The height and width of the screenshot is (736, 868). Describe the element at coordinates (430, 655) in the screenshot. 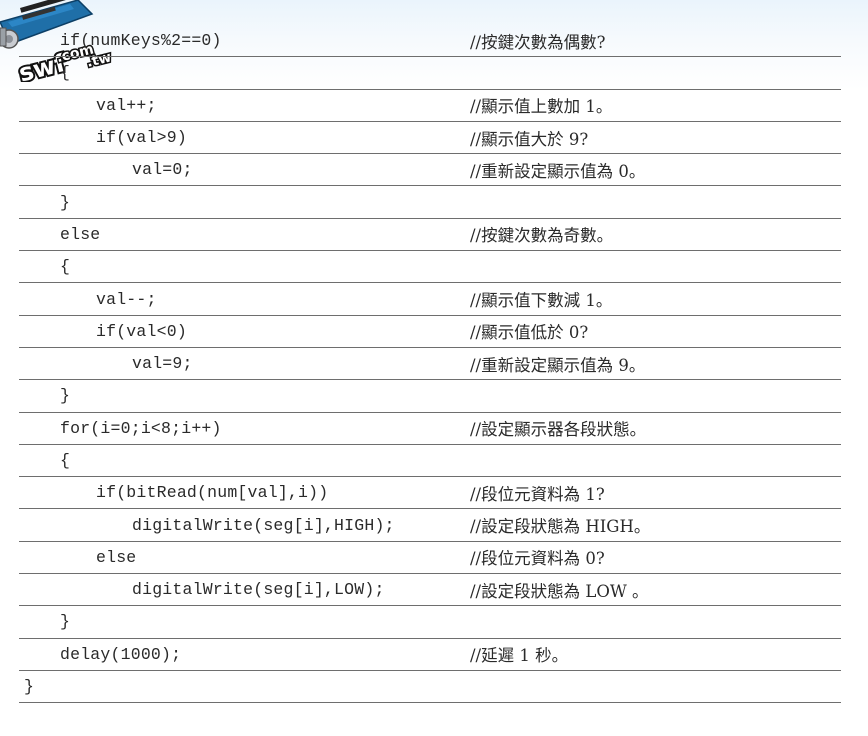

I see `code-line: delay(1000); //延遲 1 秒。` at that location.